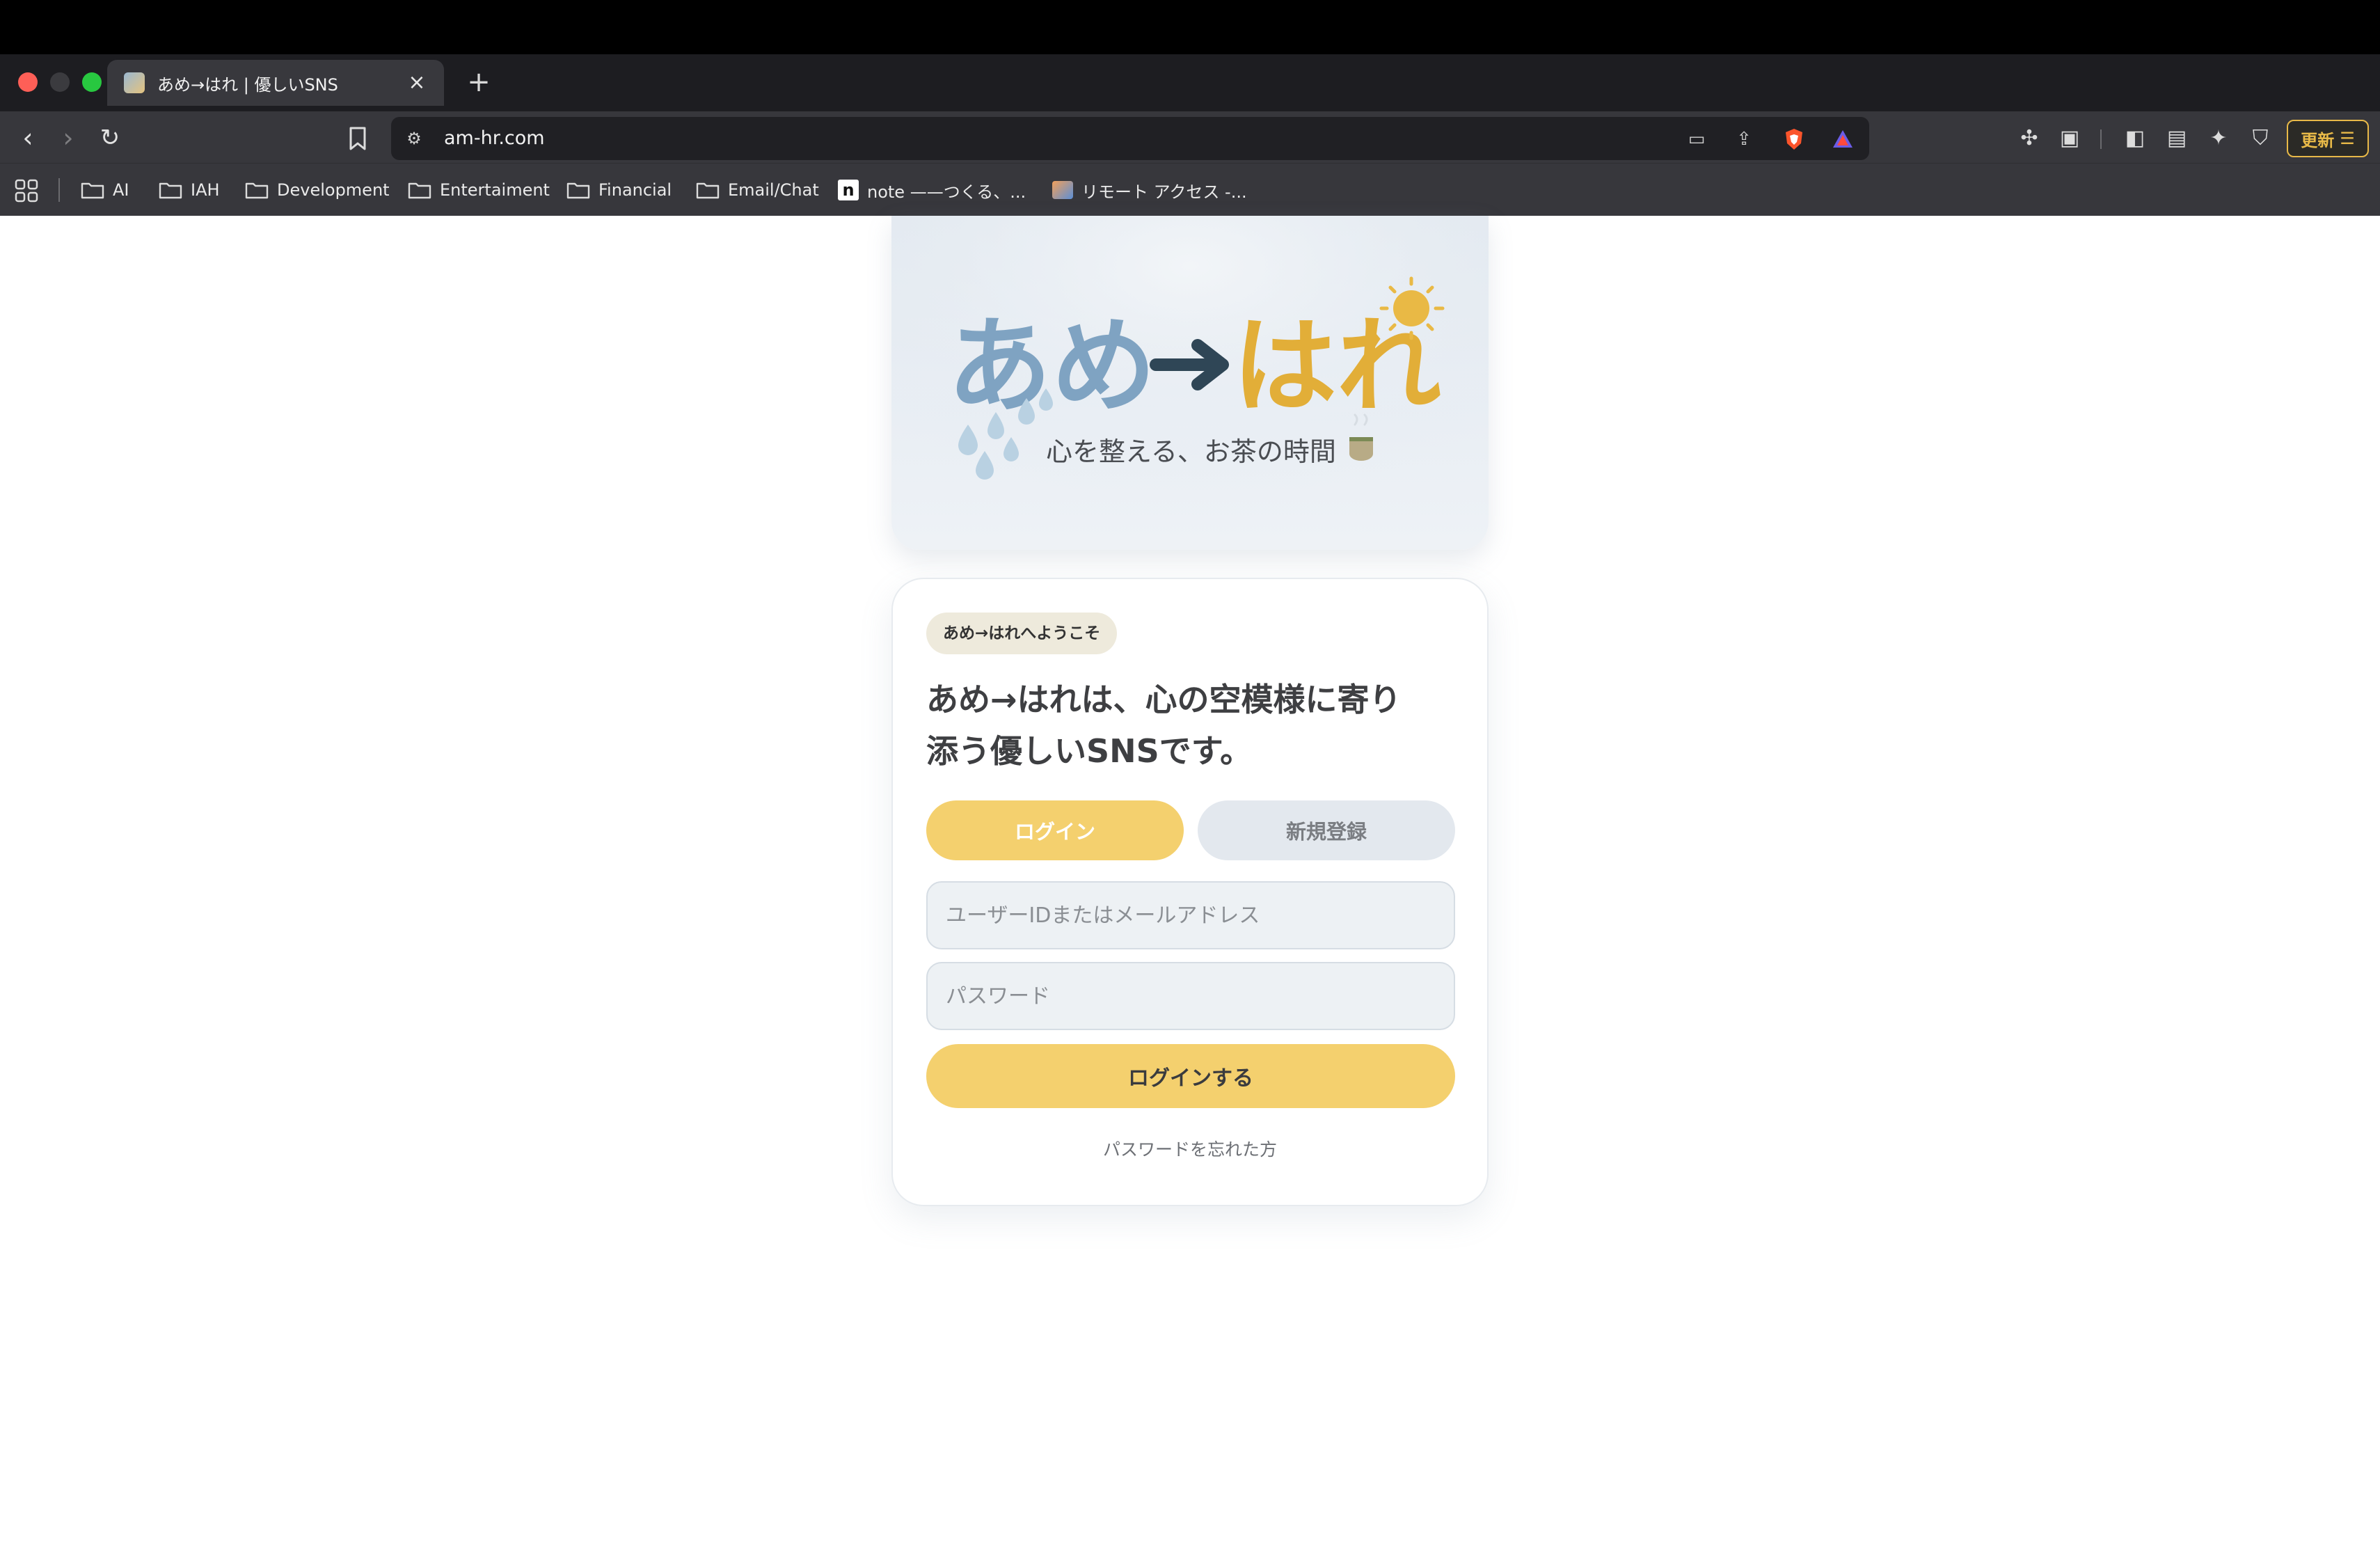 This screenshot has width=2380, height=1548. Describe the element at coordinates (2069, 138) in the screenshot. I see `reader-mode-icon: ▣` at that location.